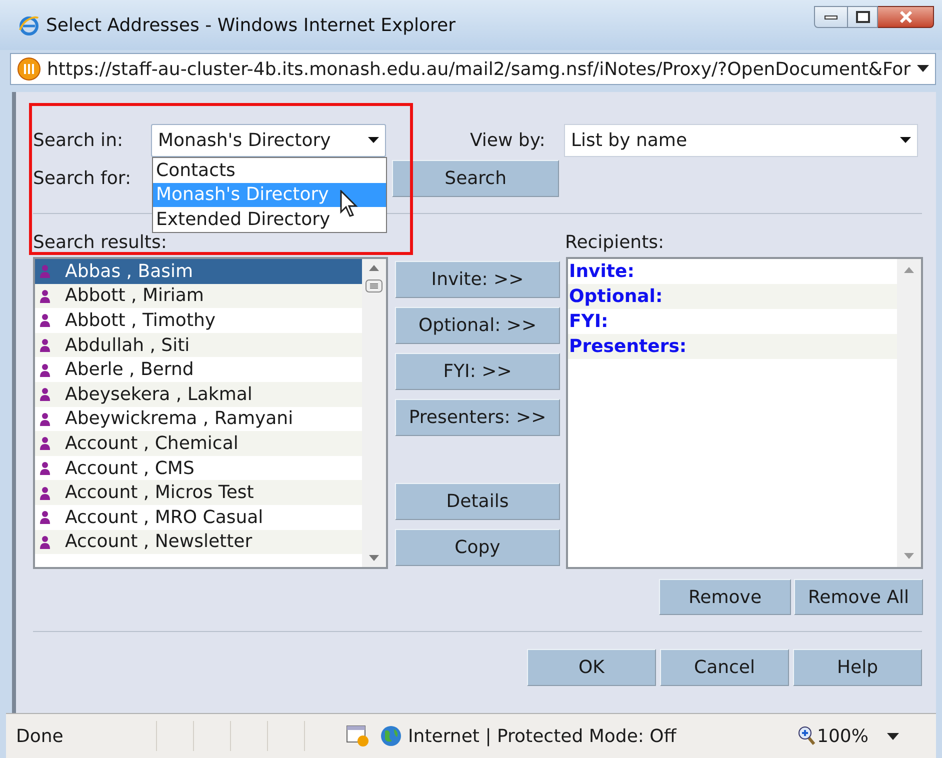 This screenshot has height=758, width=942. What do you see at coordinates (477, 371) in the screenshot?
I see `add-button: FYI: >>` at bounding box center [477, 371].